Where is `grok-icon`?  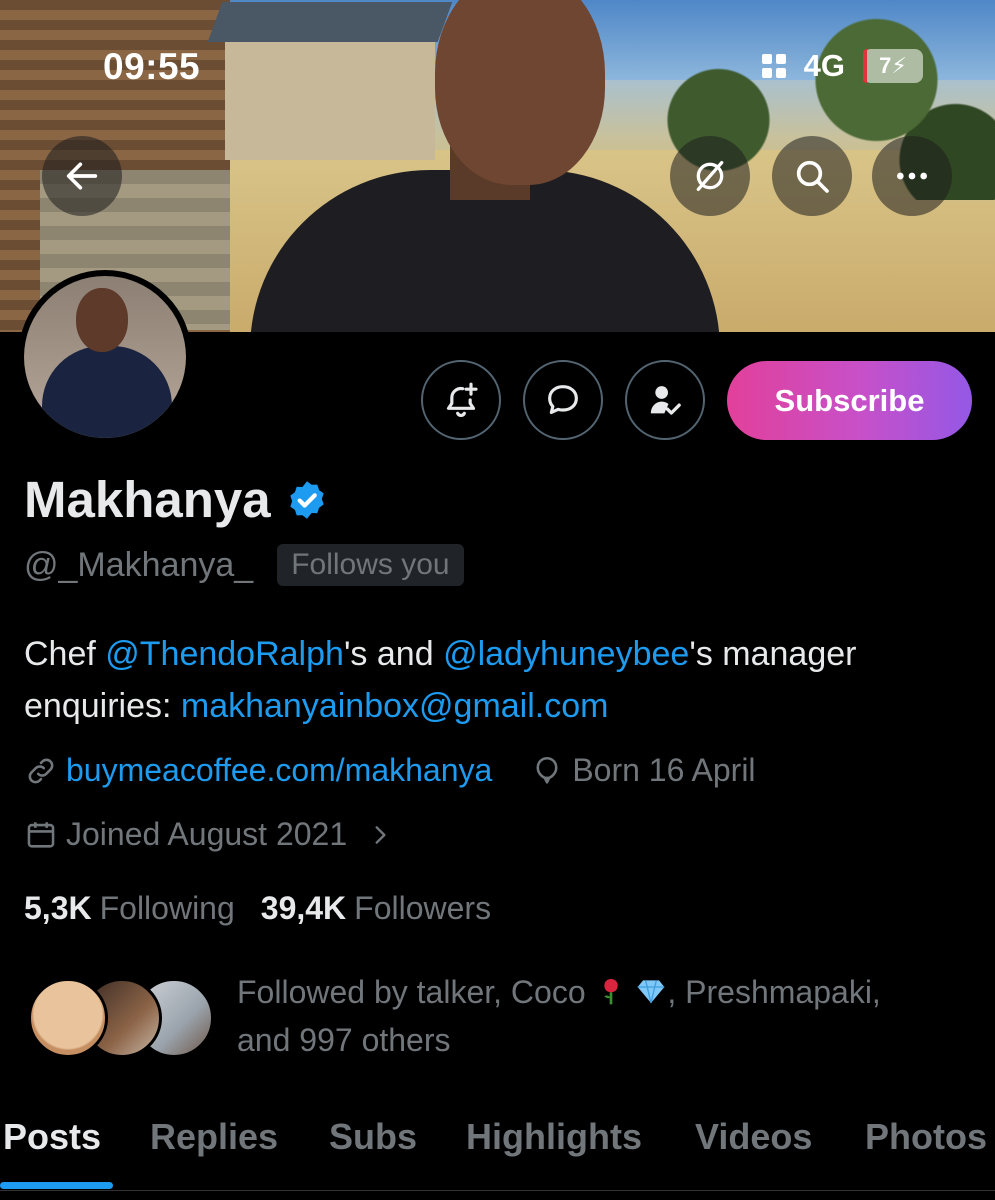
grok-icon is located at coordinates (710, 176).